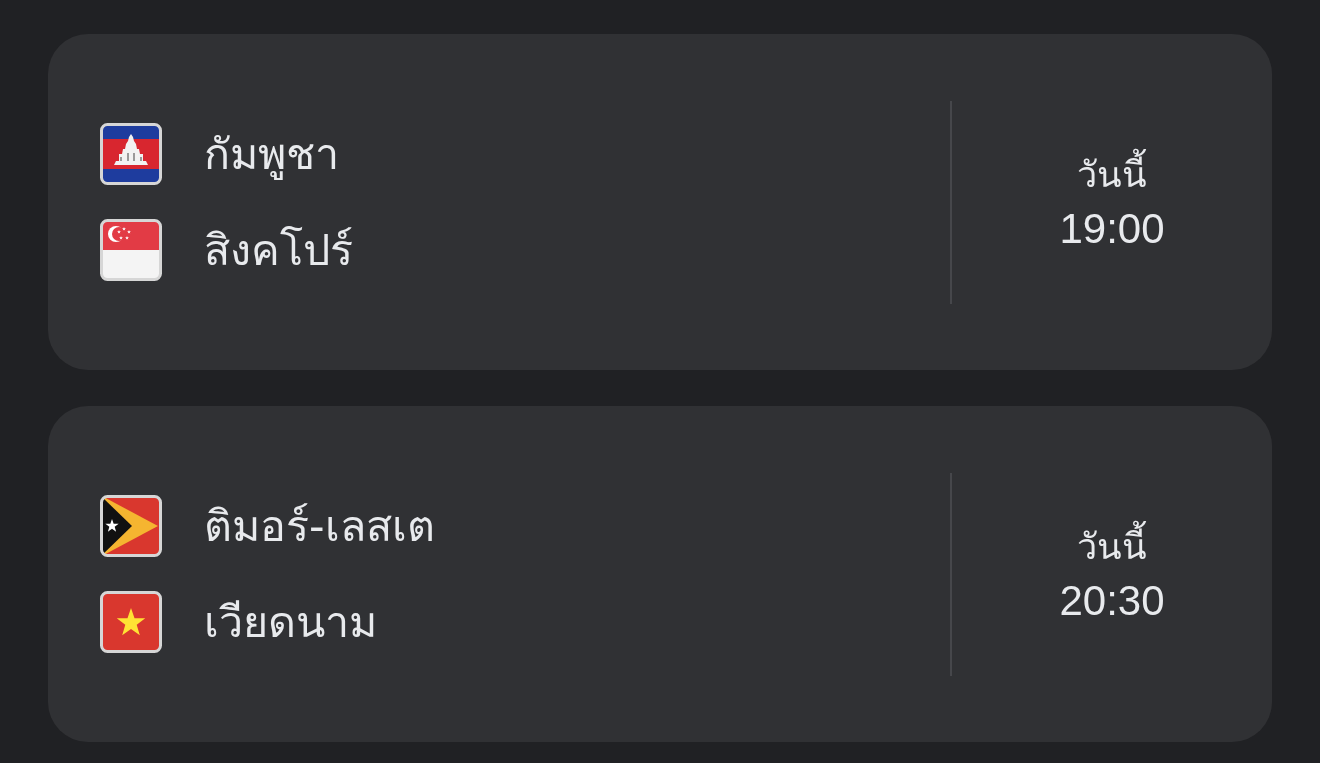  Describe the element at coordinates (1112, 601) in the screenshot. I see `match-time: 20:30` at that location.